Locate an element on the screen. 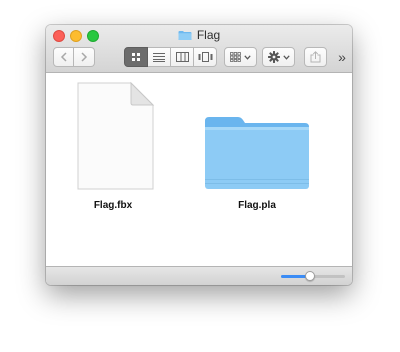  toolbar: Flag » is located at coordinates (199, 49).